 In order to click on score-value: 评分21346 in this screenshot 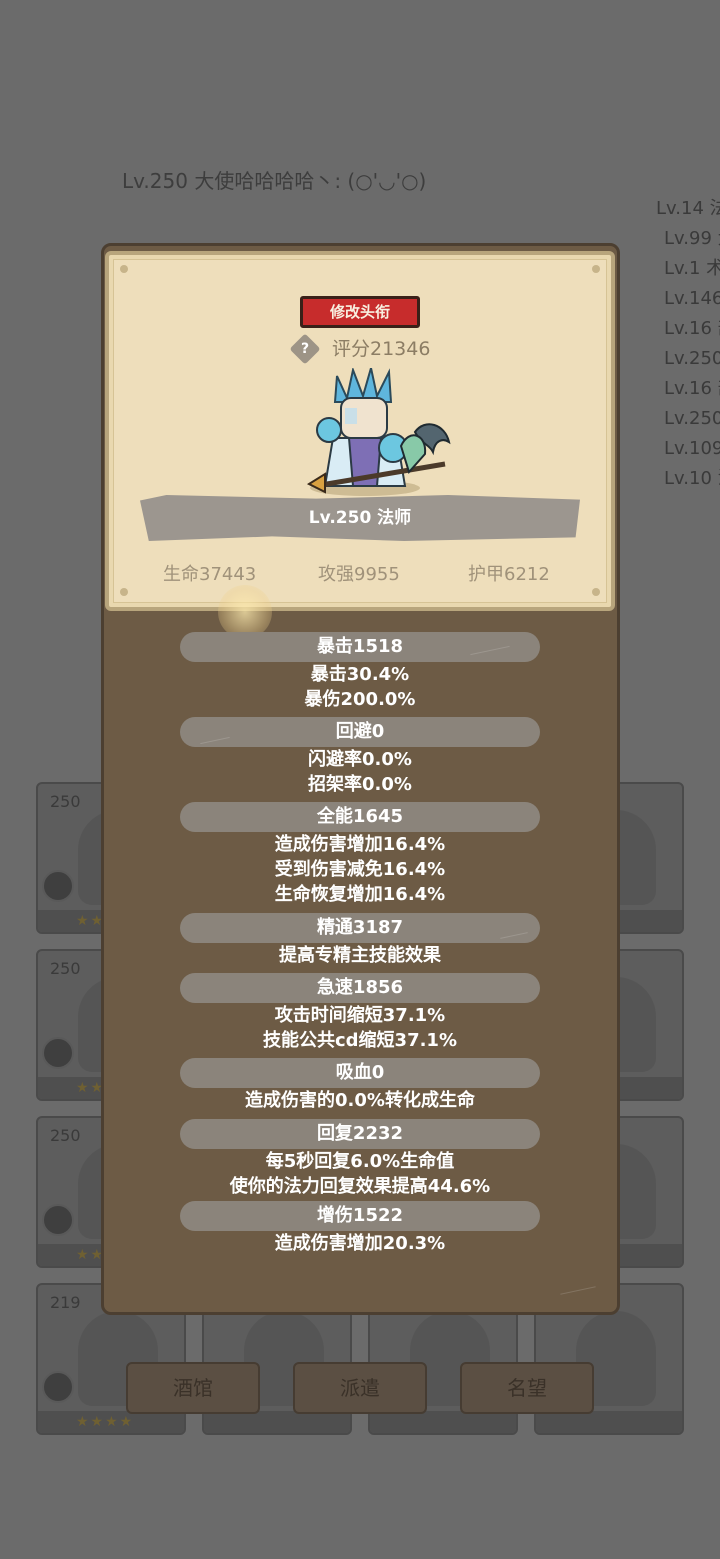, I will do `click(381, 349)`.